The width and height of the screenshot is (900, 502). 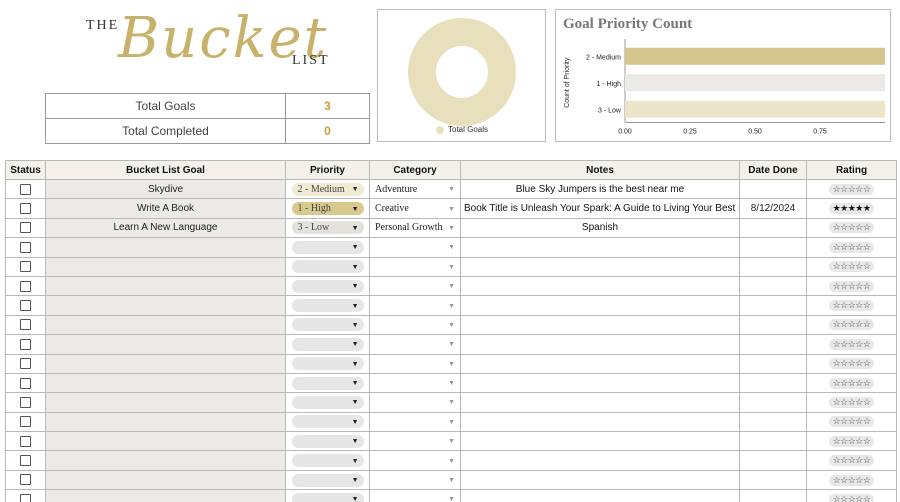 What do you see at coordinates (327, 208) in the screenshot?
I see `priority-cell: 1 - High ▼` at bounding box center [327, 208].